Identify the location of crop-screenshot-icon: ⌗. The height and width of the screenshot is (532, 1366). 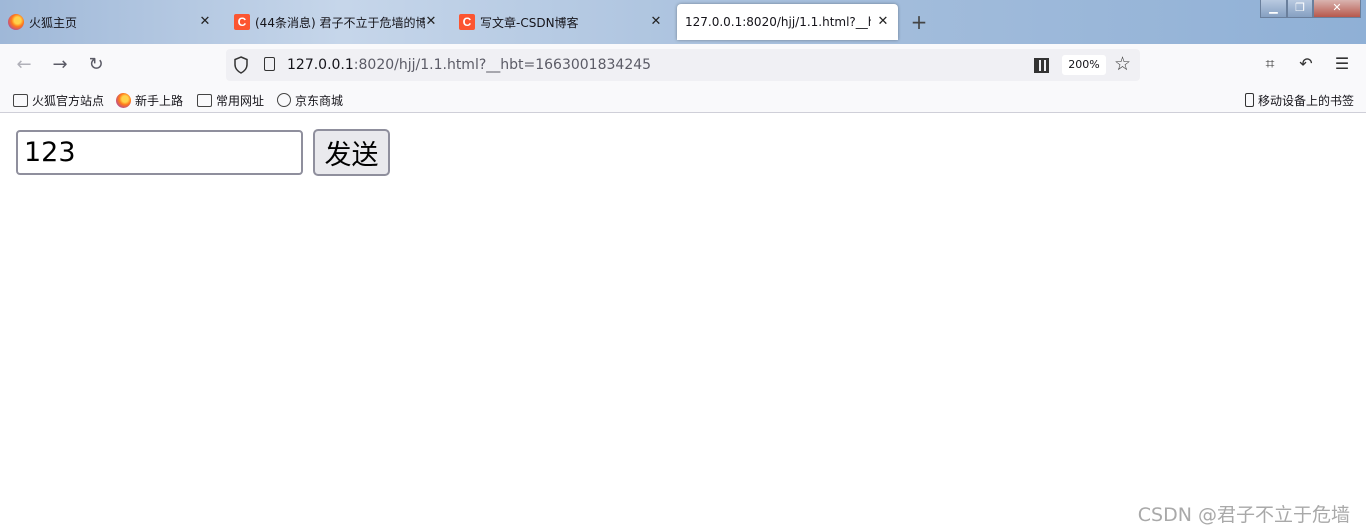
(1270, 64).